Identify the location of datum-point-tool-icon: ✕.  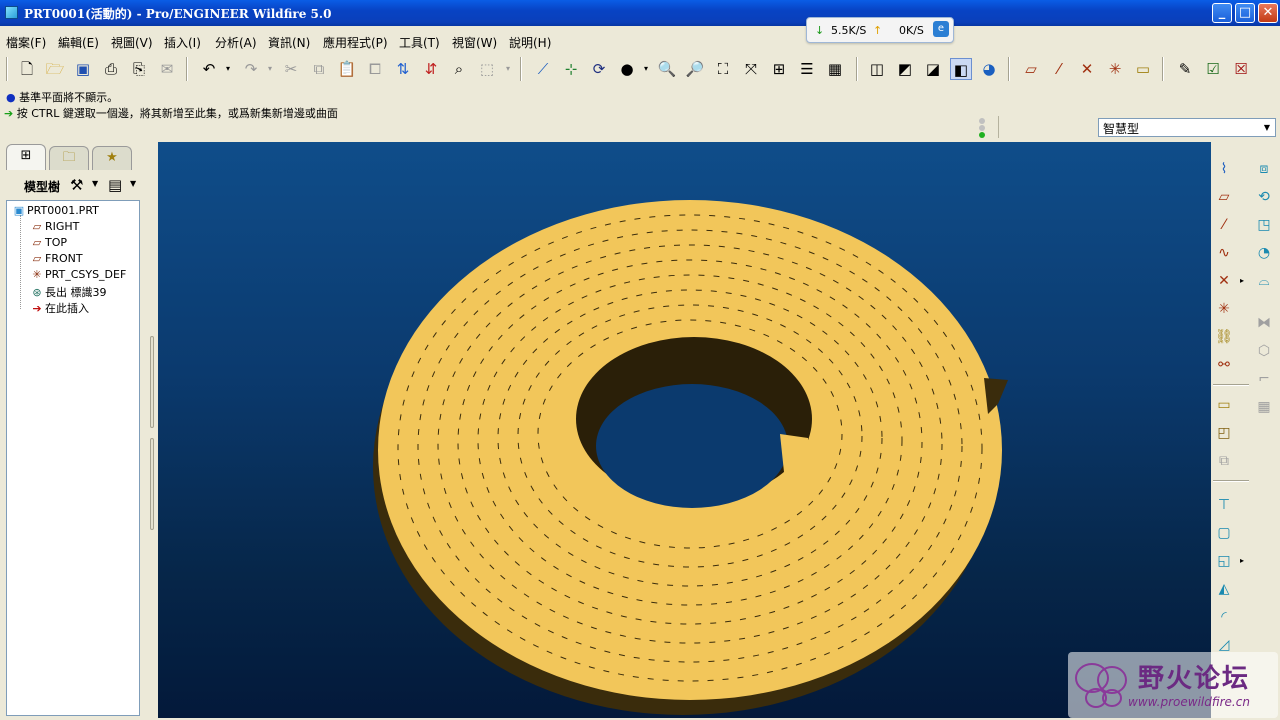
(1224, 281).